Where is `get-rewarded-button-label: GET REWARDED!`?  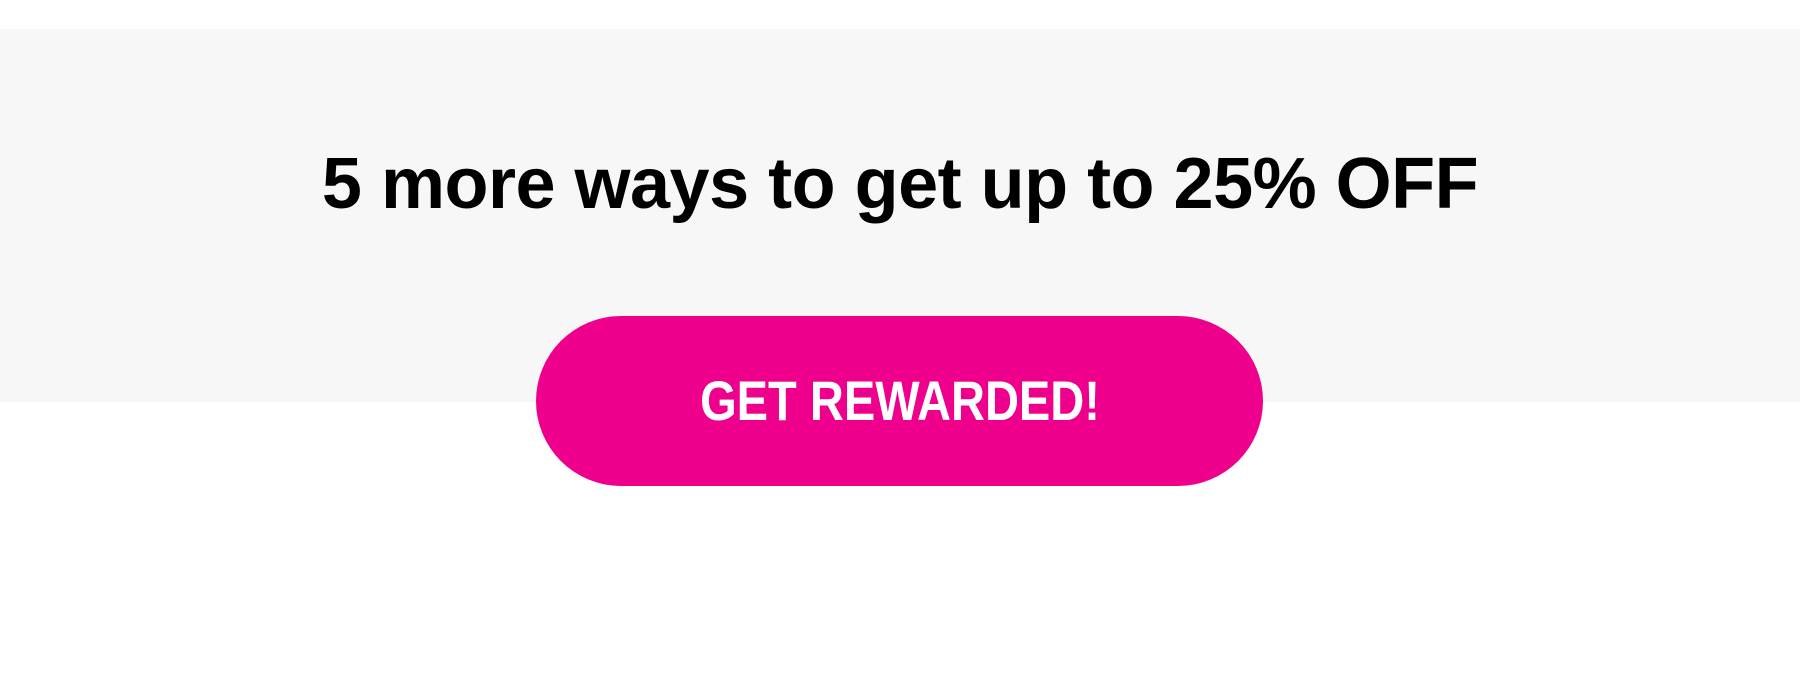 get-rewarded-button-label: GET REWARDED! is located at coordinates (899, 400).